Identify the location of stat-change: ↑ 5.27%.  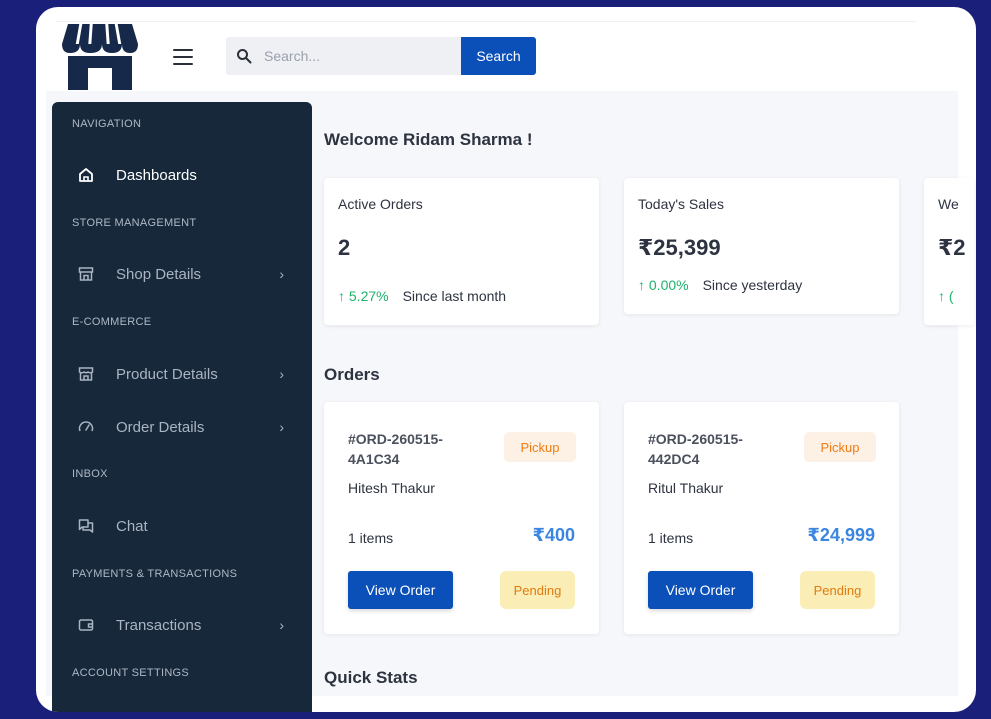
(363, 296).